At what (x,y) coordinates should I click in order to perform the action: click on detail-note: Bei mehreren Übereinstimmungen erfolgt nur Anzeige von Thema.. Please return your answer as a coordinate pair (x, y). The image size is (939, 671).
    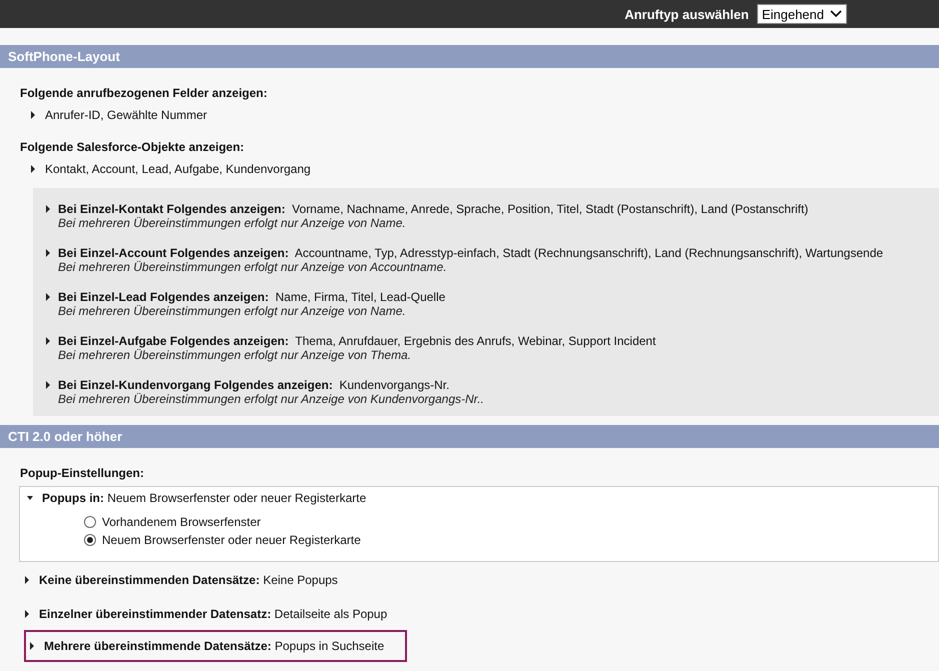
    Looking at the image, I should click on (235, 355).